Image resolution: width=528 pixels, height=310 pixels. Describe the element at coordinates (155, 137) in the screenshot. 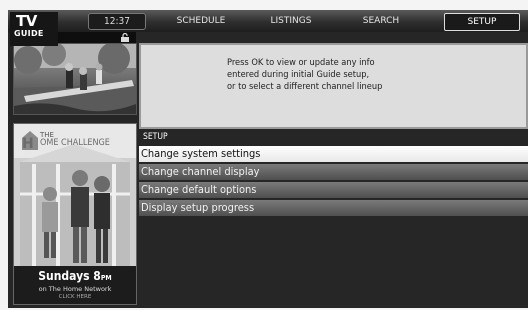

I see `menu-title: SETUP` at that location.